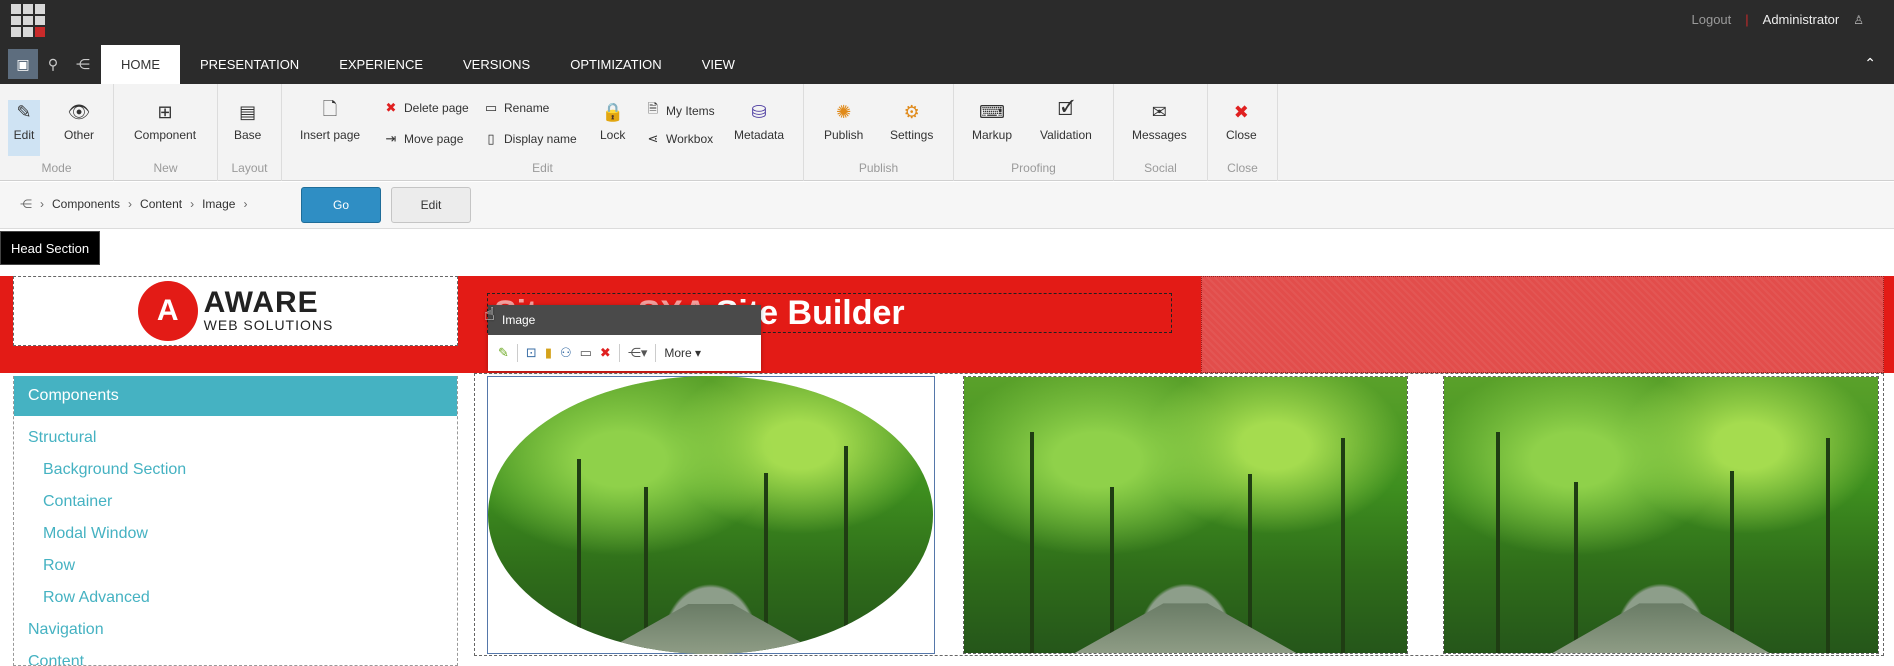 This screenshot has height=666, width=1894. I want to click on group-label-edit: Edit, so click(542, 168).